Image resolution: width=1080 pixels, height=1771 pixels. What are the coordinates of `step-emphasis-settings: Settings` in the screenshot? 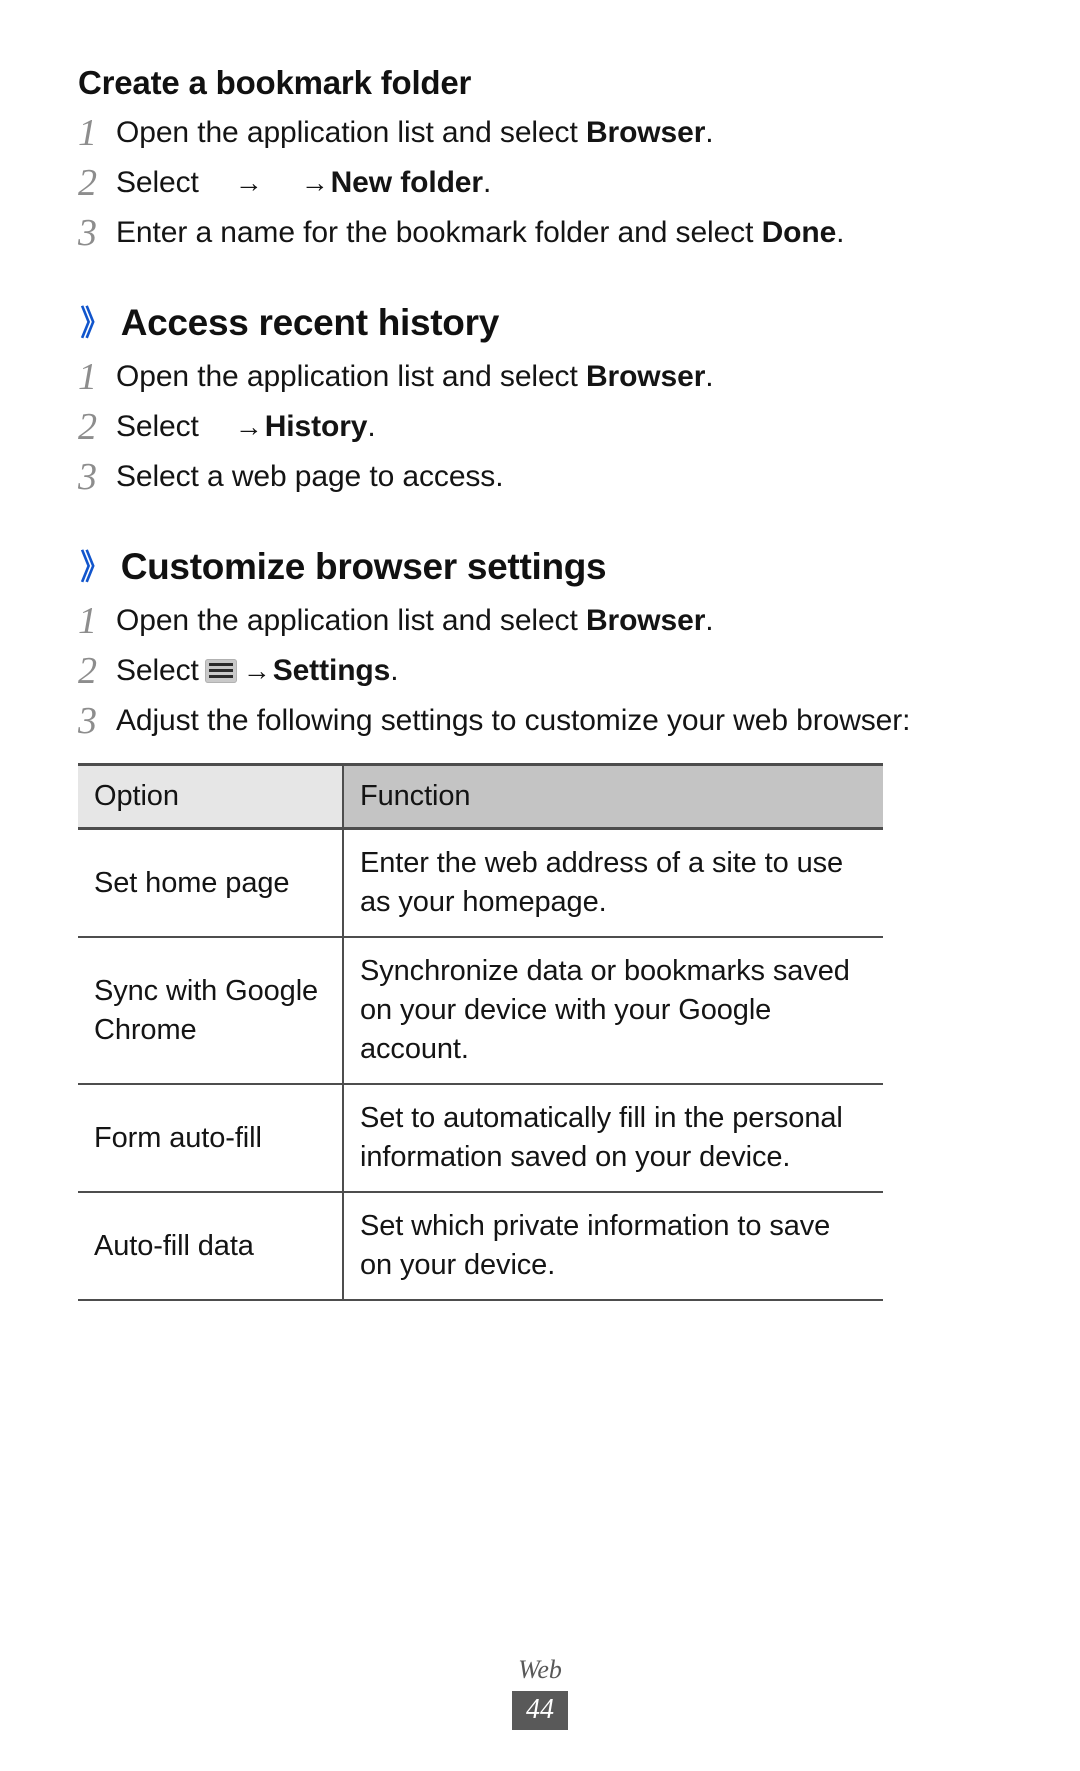 It's located at (331, 671).